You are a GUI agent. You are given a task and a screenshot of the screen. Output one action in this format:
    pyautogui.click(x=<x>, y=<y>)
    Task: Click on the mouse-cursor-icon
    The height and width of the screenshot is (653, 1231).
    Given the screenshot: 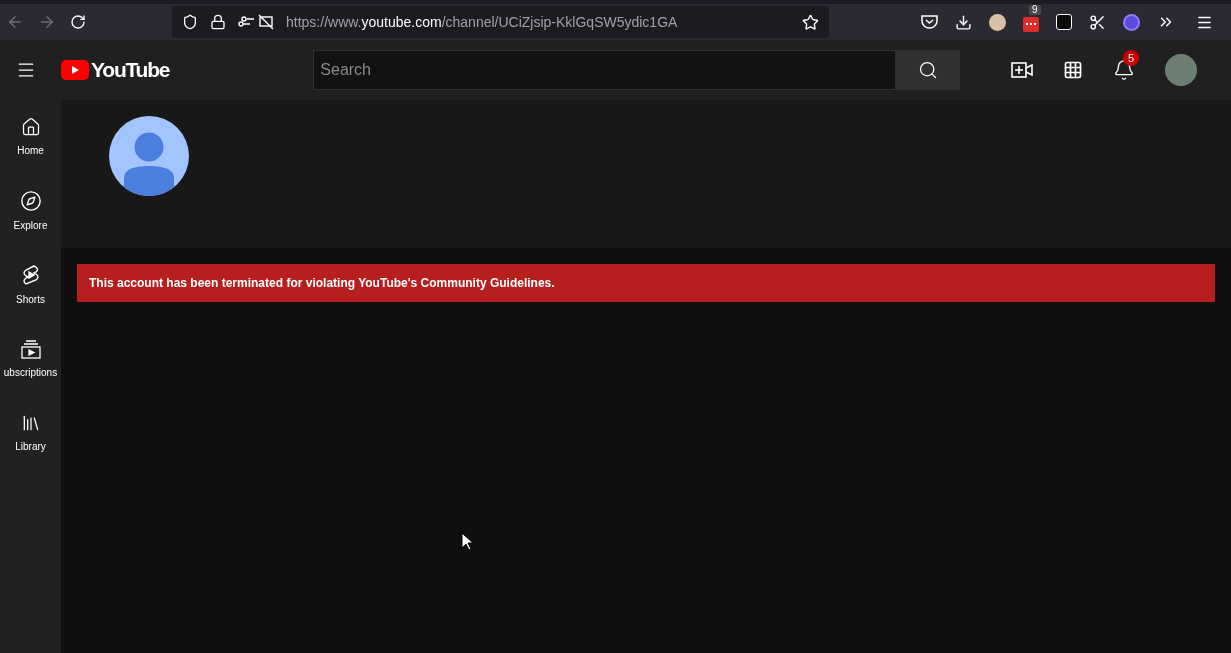 What is the action you would take?
    pyautogui.click(x=467, y=541)
    